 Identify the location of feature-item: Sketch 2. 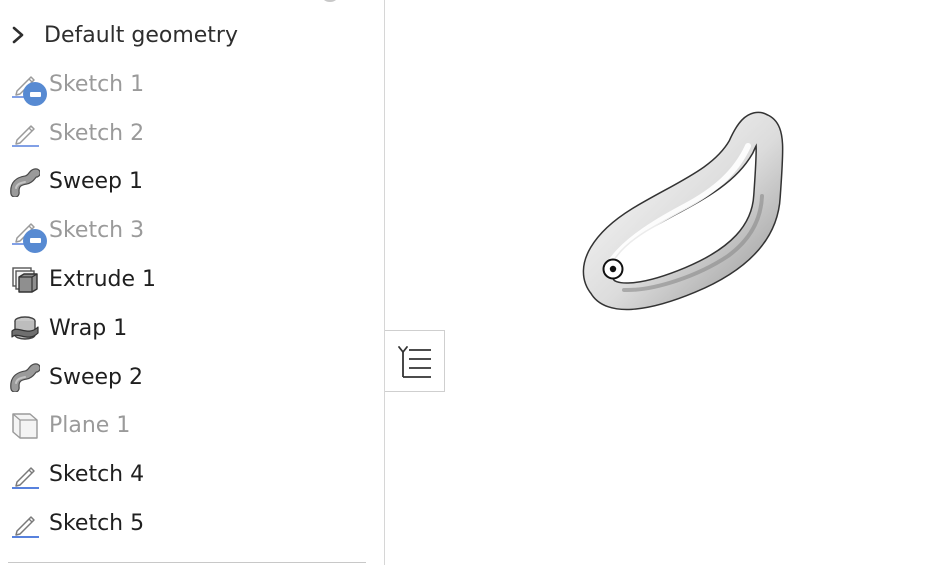
(192, 133).